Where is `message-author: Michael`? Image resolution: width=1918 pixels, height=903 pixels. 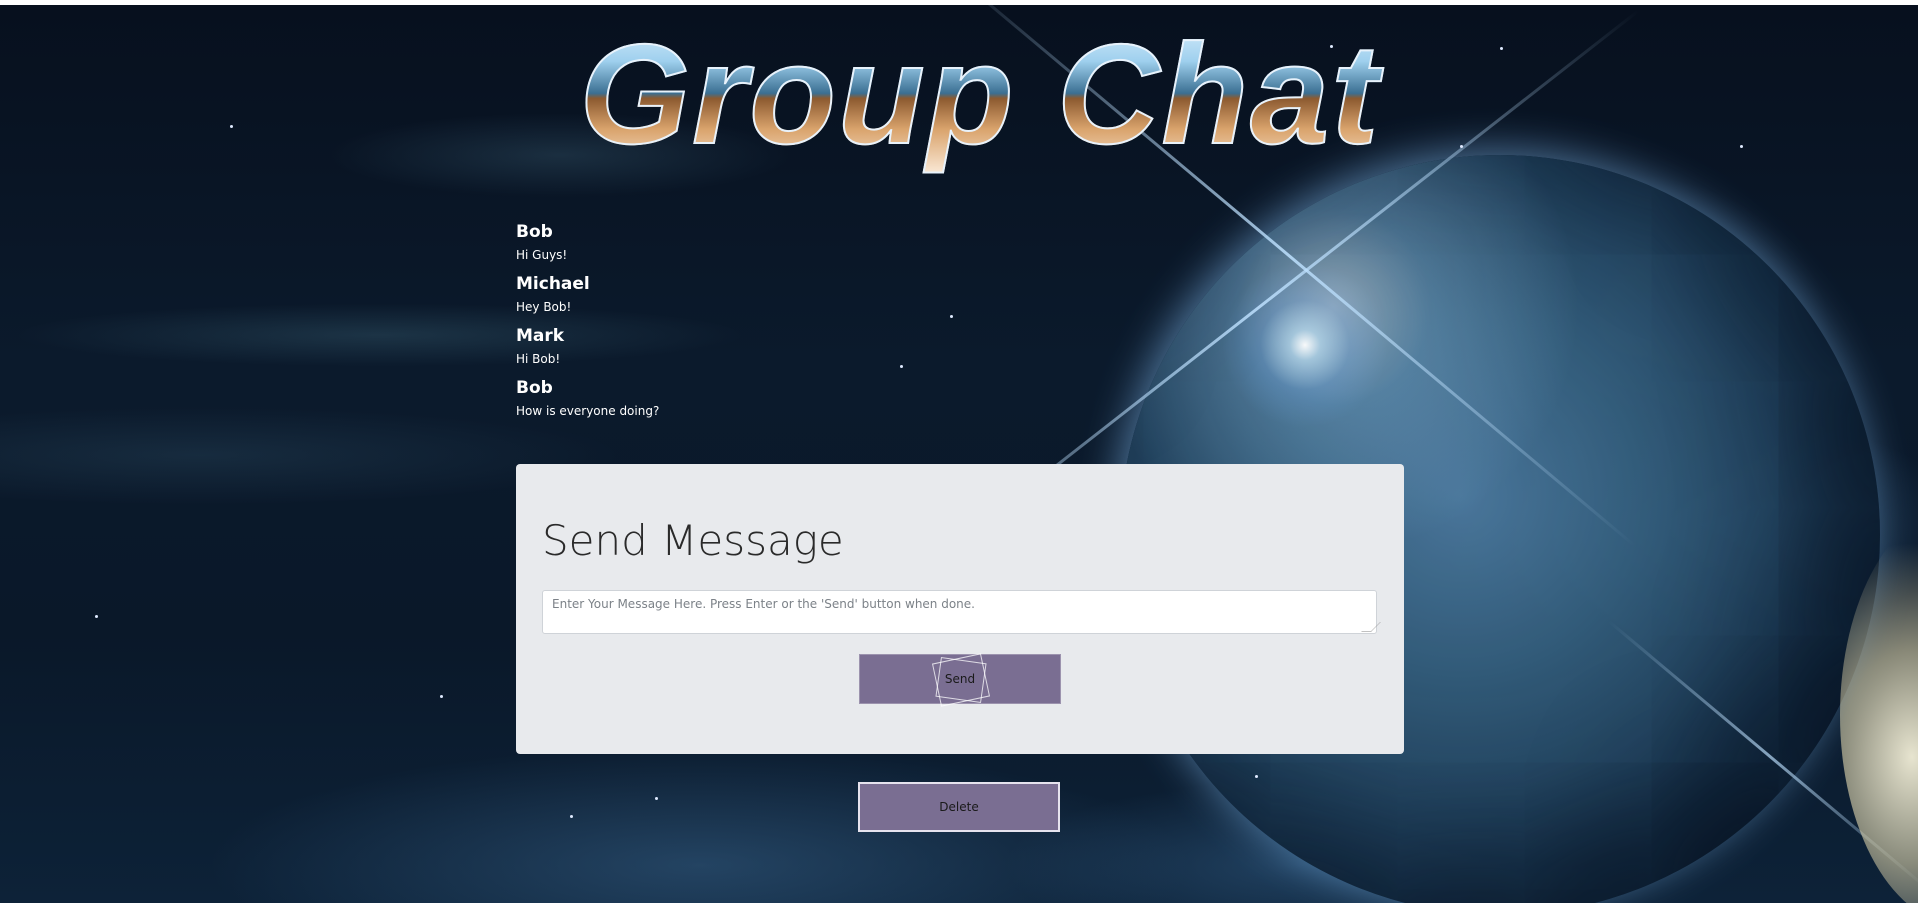
message-author: Michael is located at coordinates (553, 284).